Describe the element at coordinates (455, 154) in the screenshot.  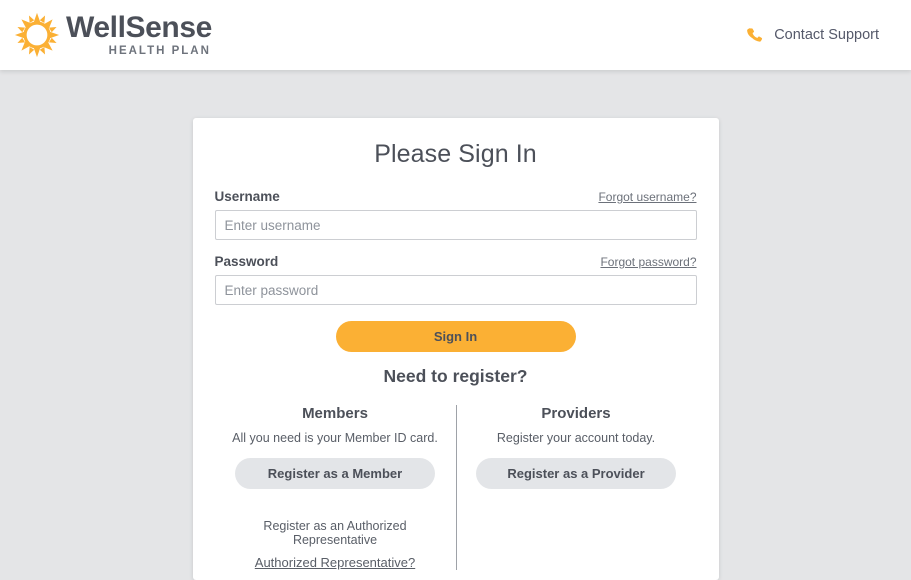
I see `page-title: Please Sign In` at that location.